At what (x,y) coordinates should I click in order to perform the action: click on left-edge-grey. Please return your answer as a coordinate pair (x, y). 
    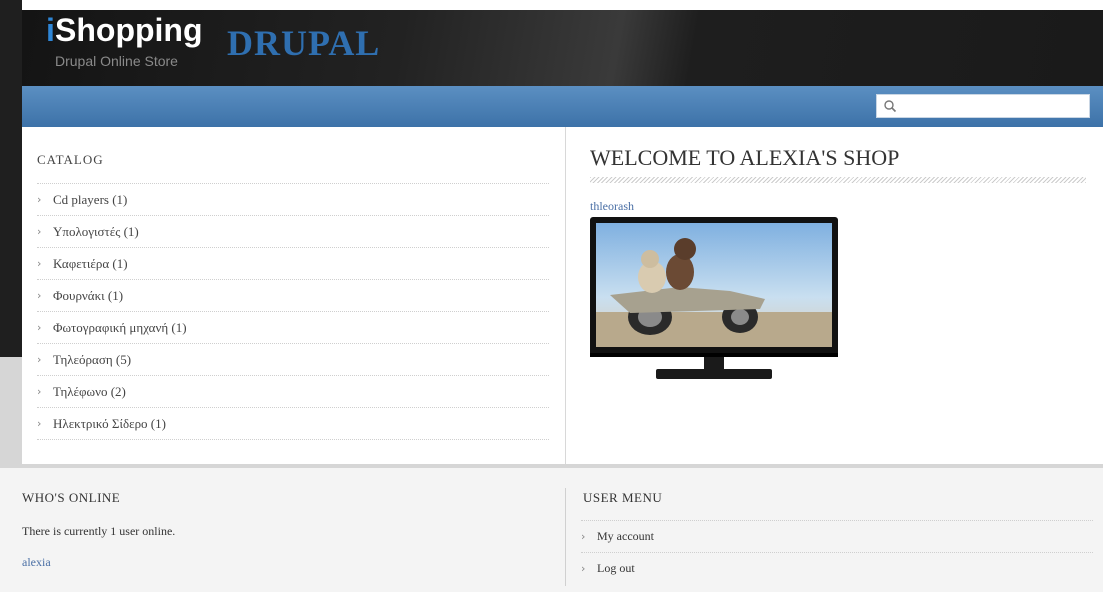
    Looking at the image, I should click on (11, 412).